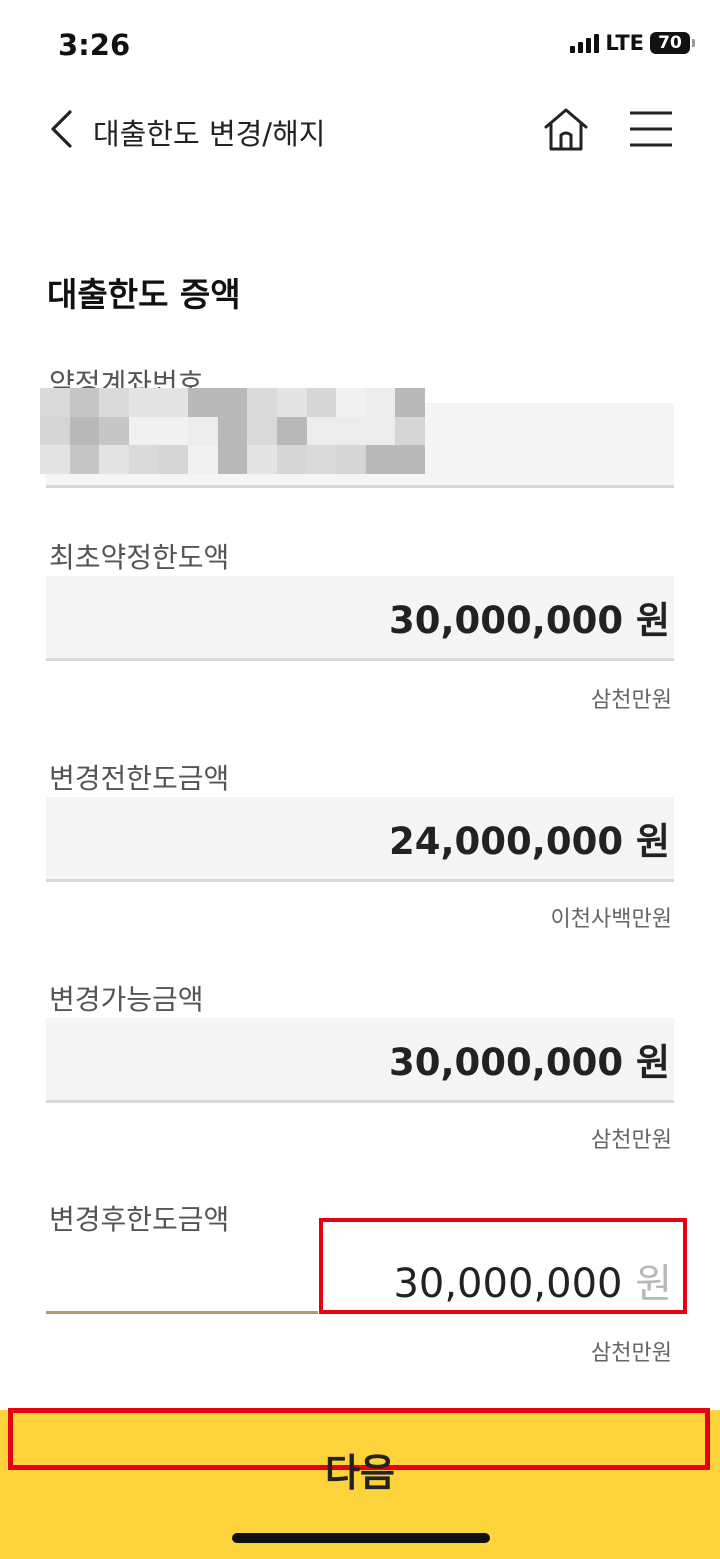 The height and width of the screenshot is (1559, 720). Describe the element at coordinates (503, 1266) in the screenshot. I see `limit-after-highlight-box` at that location.